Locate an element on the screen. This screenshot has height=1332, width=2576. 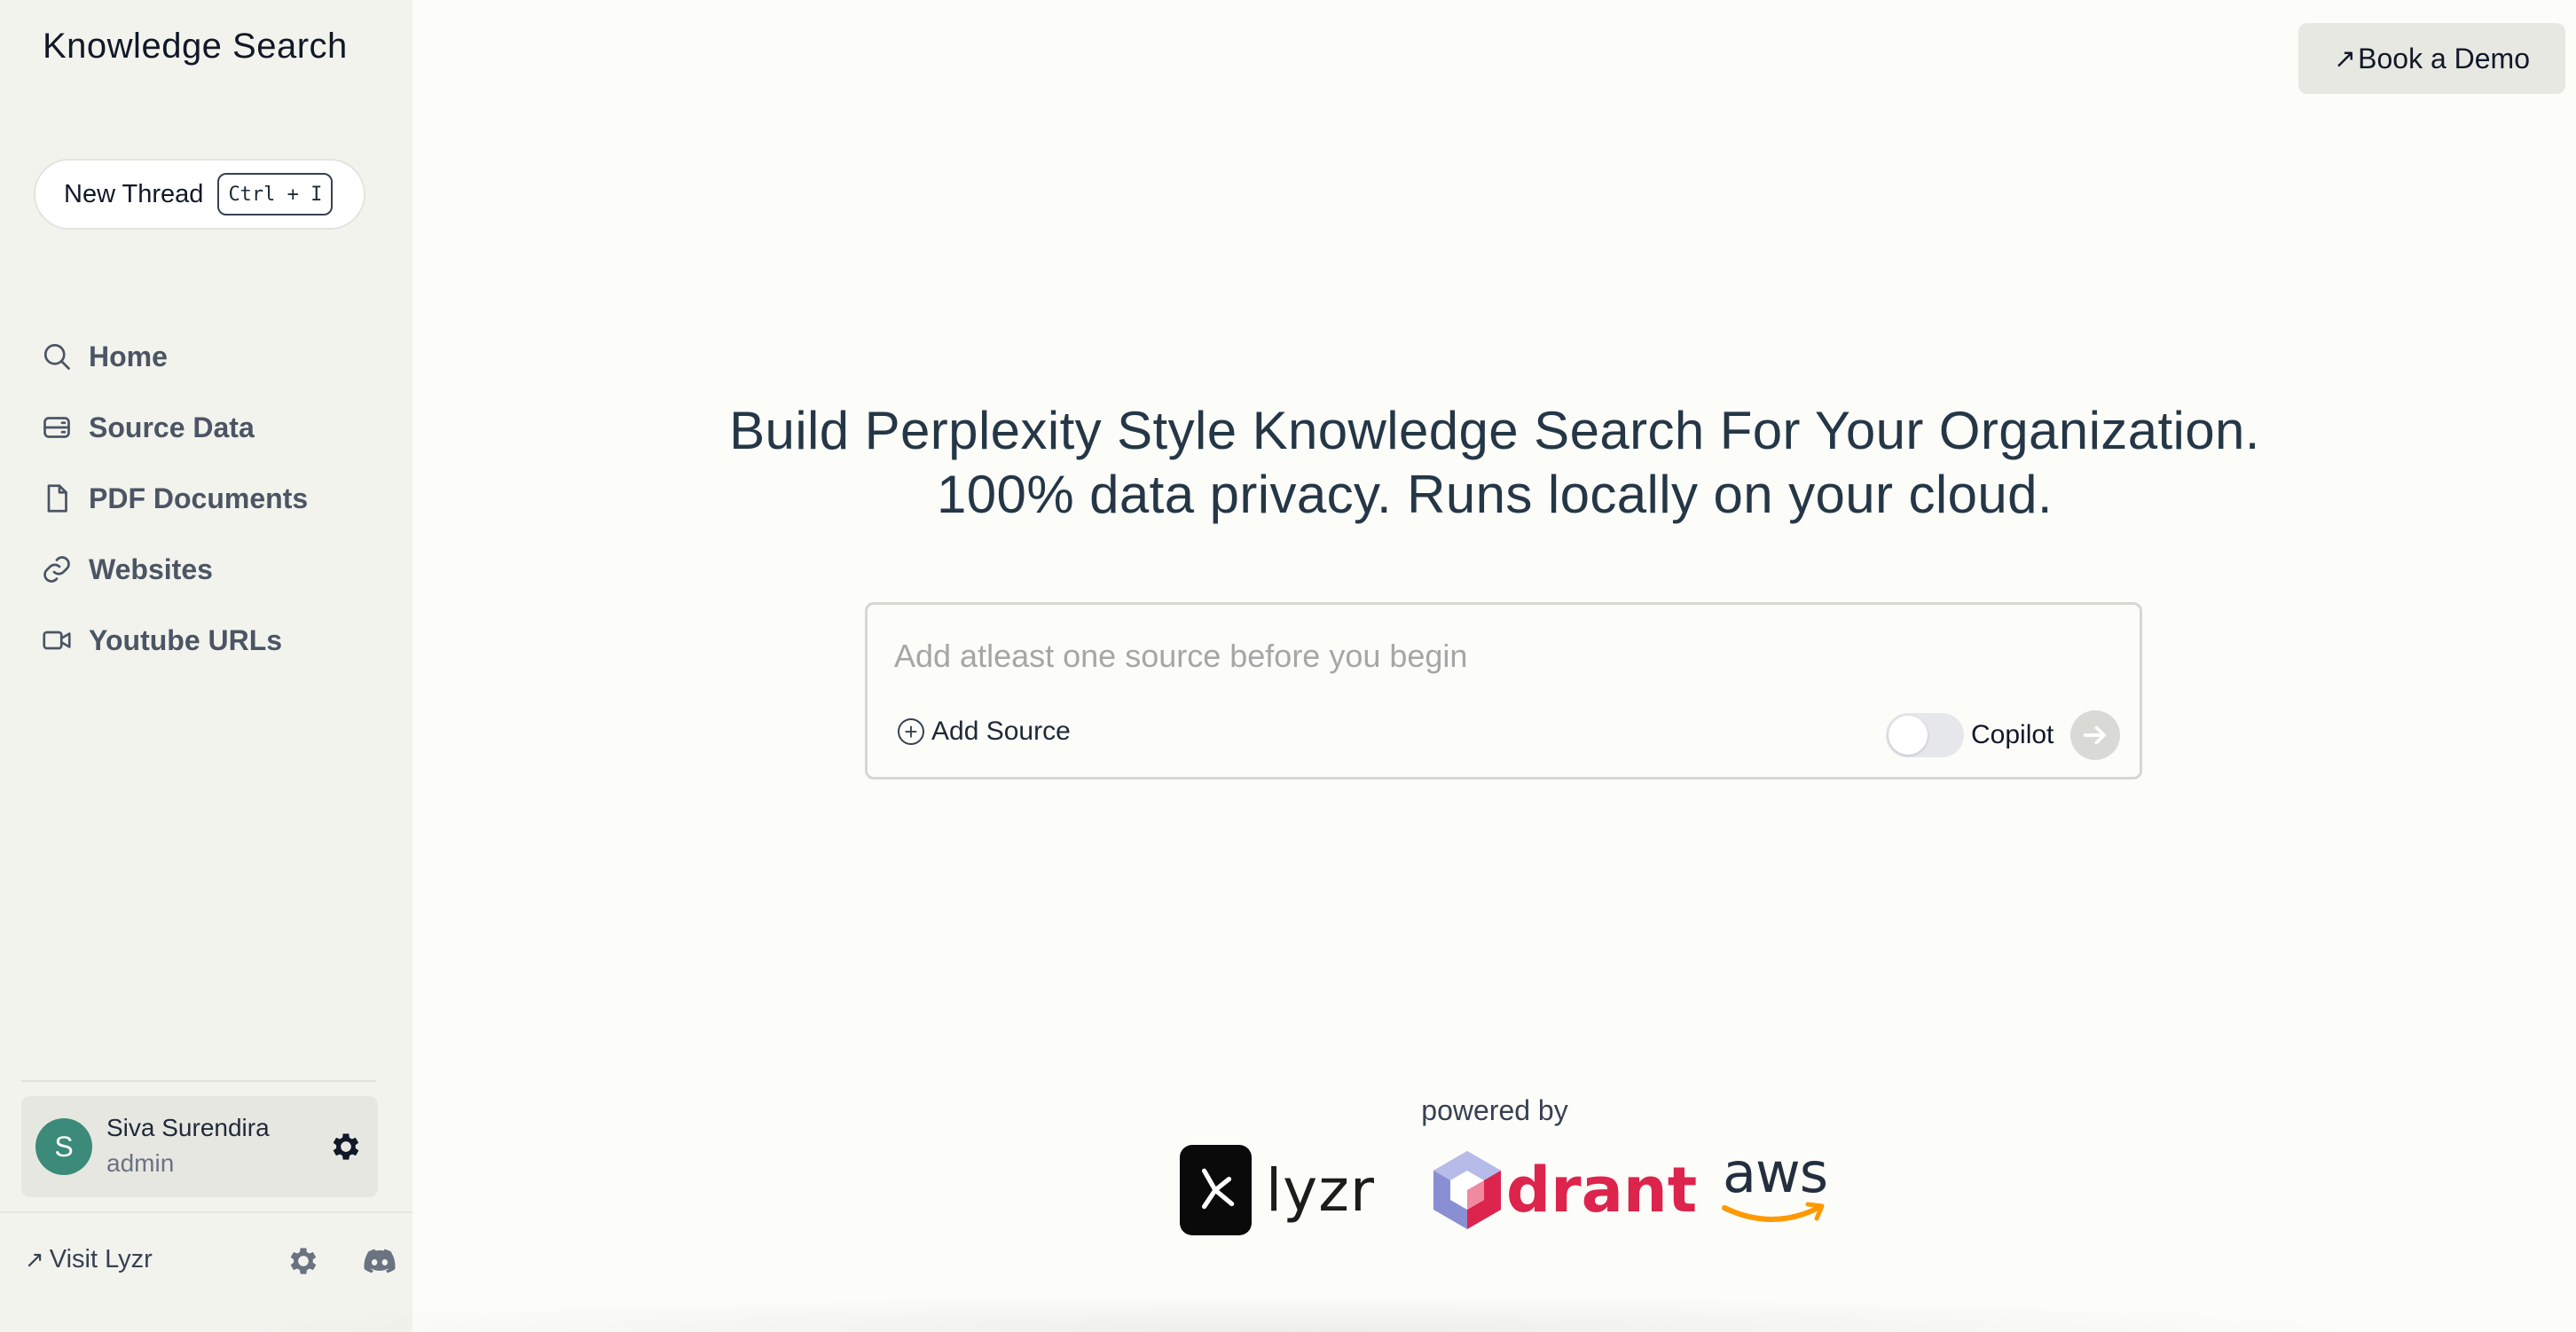
link-icon is located at coordinates (57, 569).